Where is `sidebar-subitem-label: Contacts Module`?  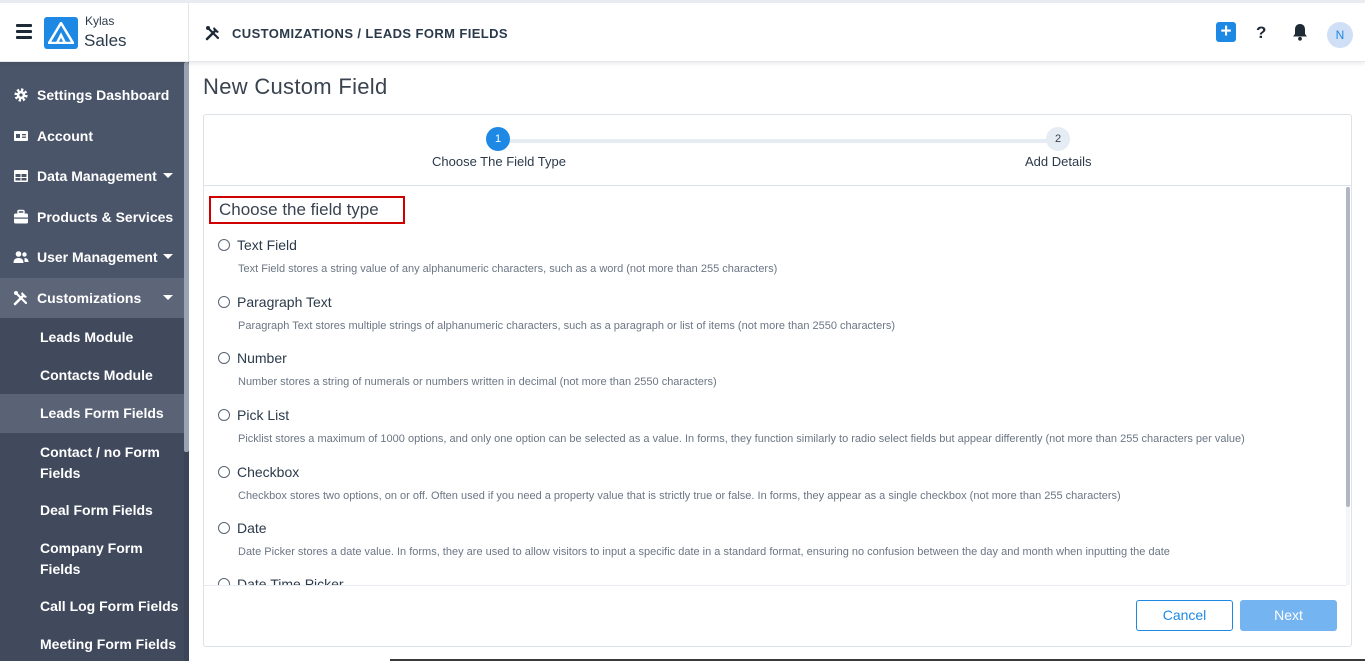 sidebar-subitem-label: Contacts Module is located at coordinates (96, 375).